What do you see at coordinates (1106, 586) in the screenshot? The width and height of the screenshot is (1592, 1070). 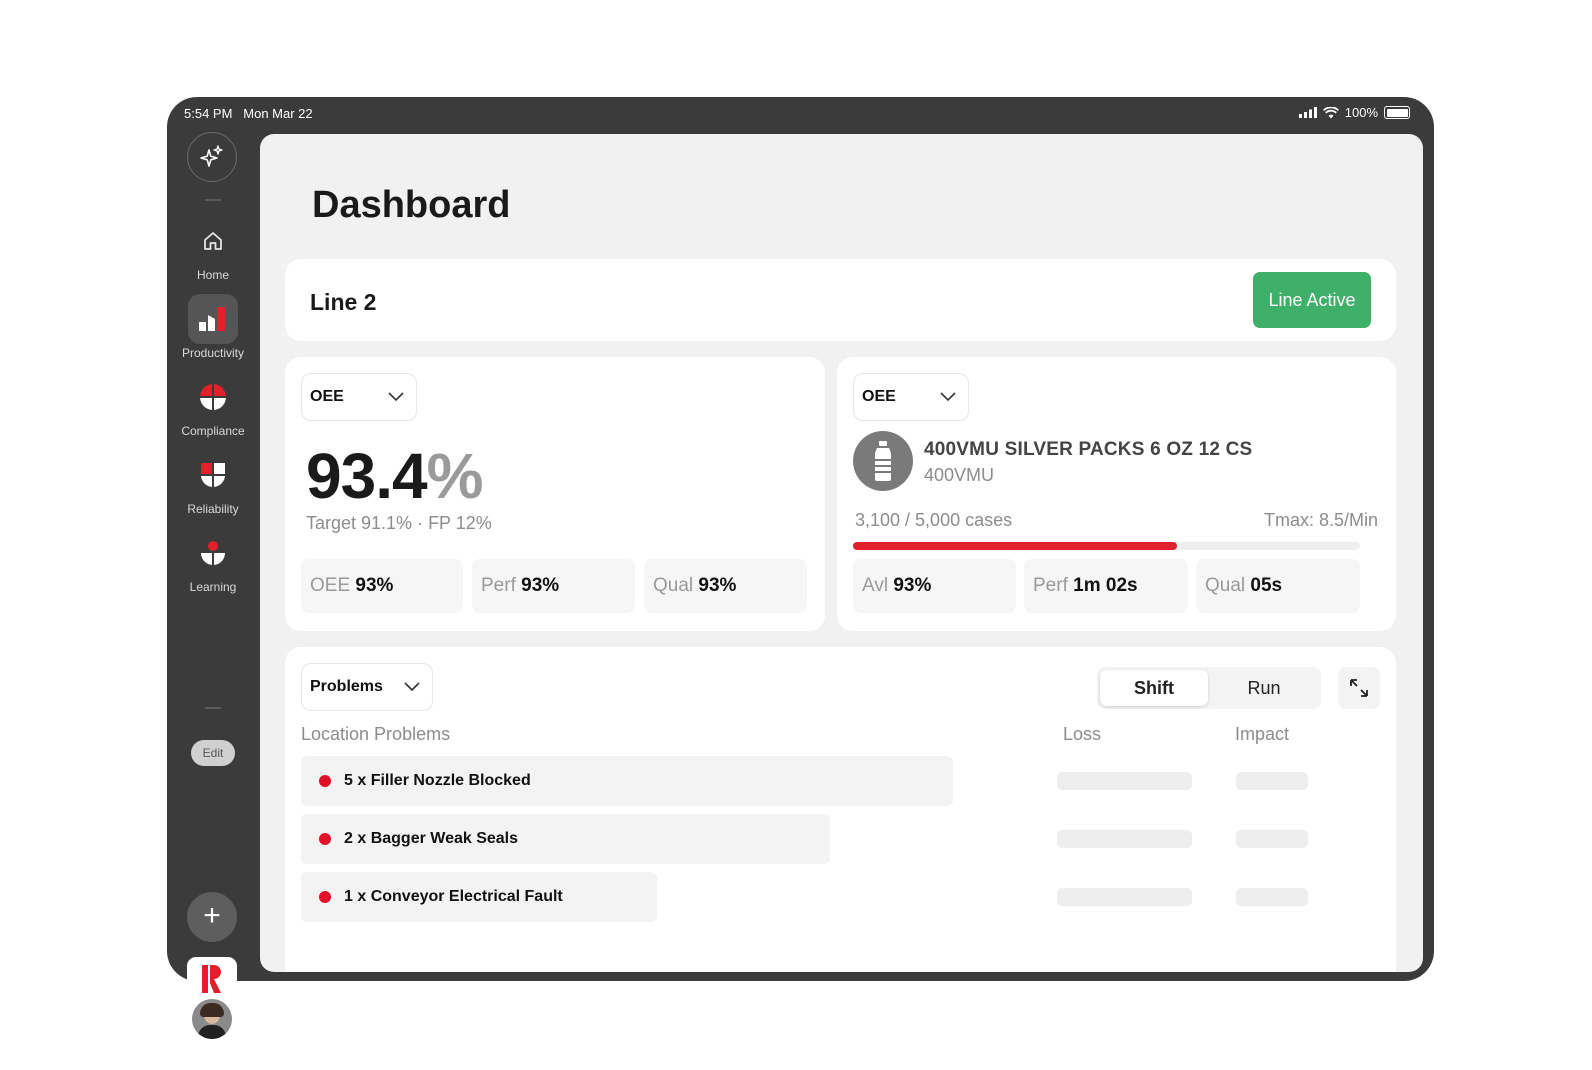 I see `metric-perf: Perf 1m 02s` at bounding box center [1106, 586].